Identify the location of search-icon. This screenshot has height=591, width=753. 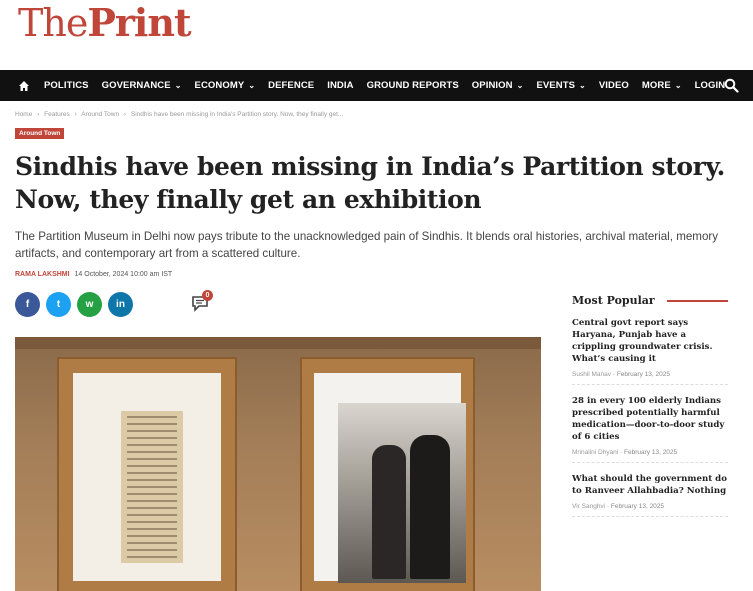
(731, 85).